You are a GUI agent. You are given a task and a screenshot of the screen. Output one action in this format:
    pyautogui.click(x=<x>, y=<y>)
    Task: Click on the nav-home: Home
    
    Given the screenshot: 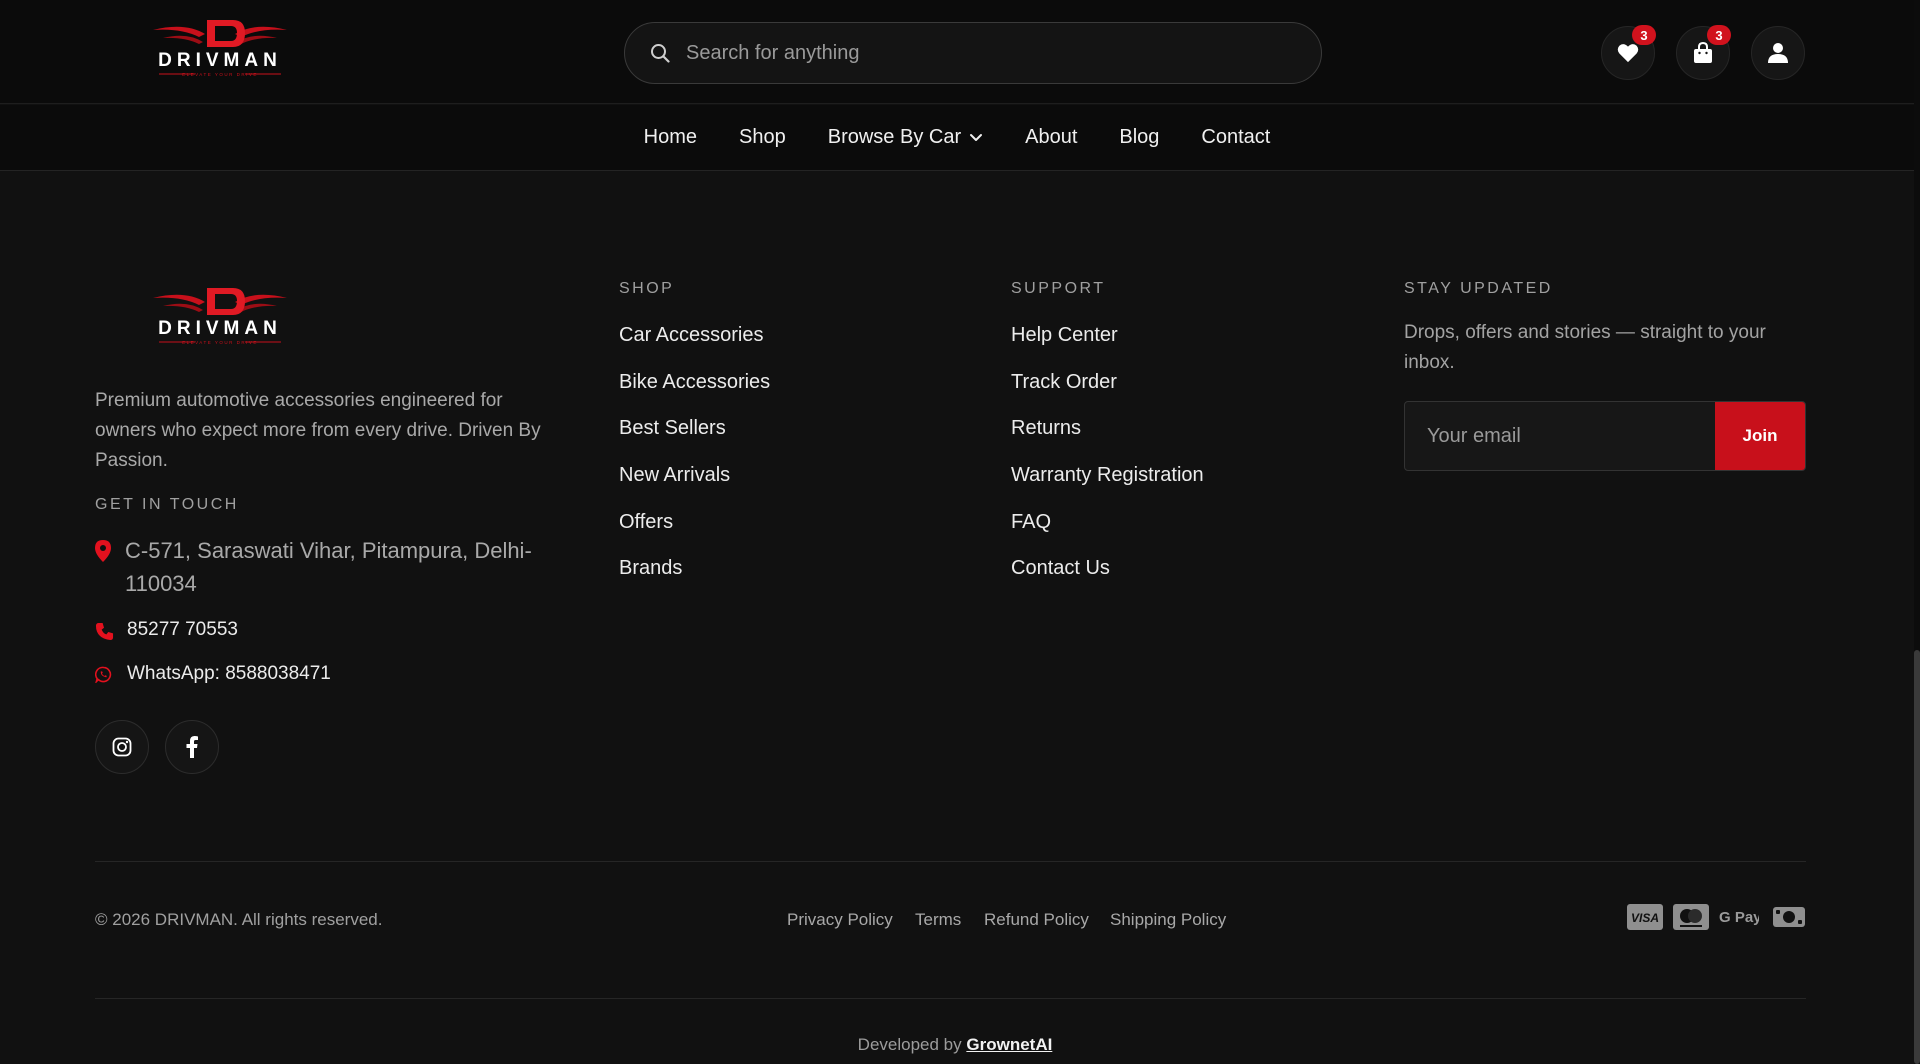 What is the action you would take?
    pyautogui.click(x=670, y=137)
    